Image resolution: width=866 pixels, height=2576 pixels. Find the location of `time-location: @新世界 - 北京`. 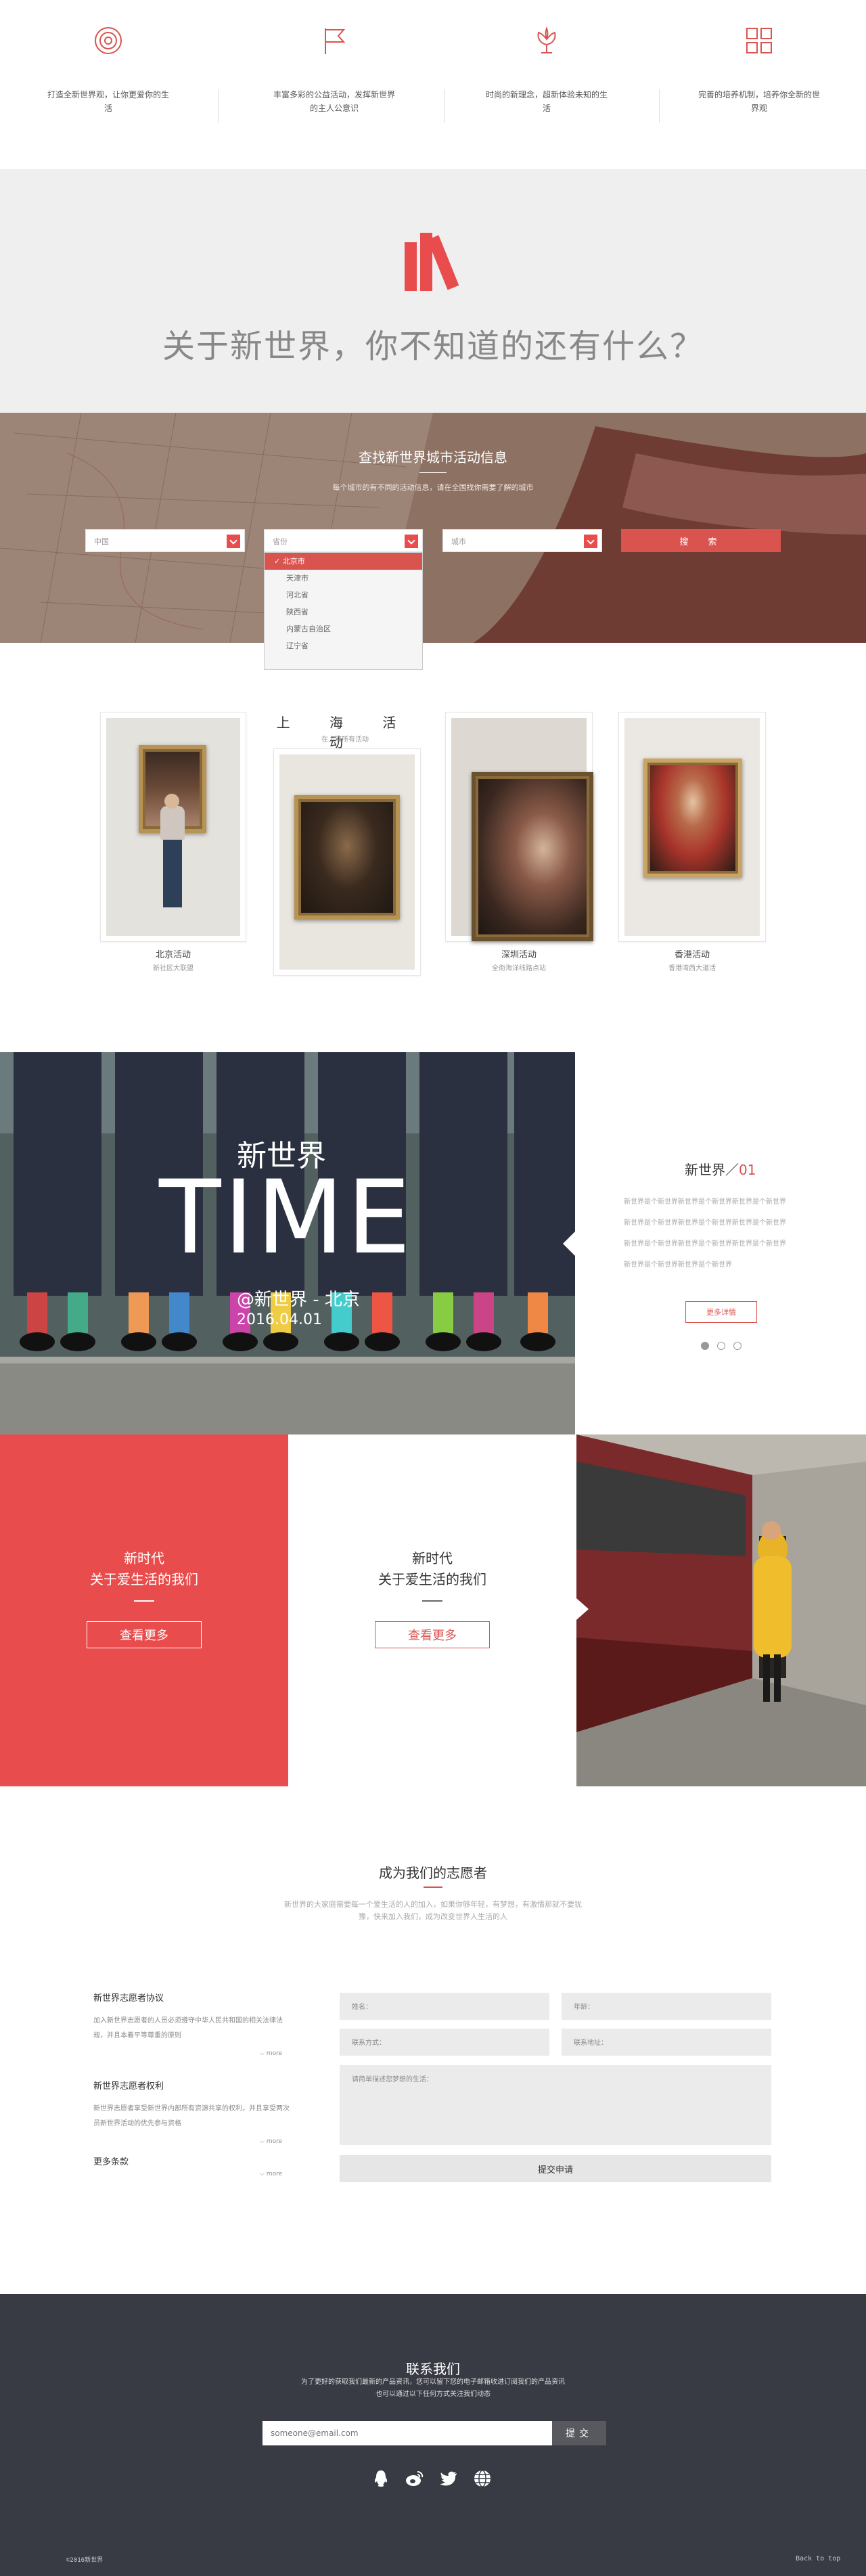

time-location: @新世界 - 北京 is located at coordinates (298, 1300).